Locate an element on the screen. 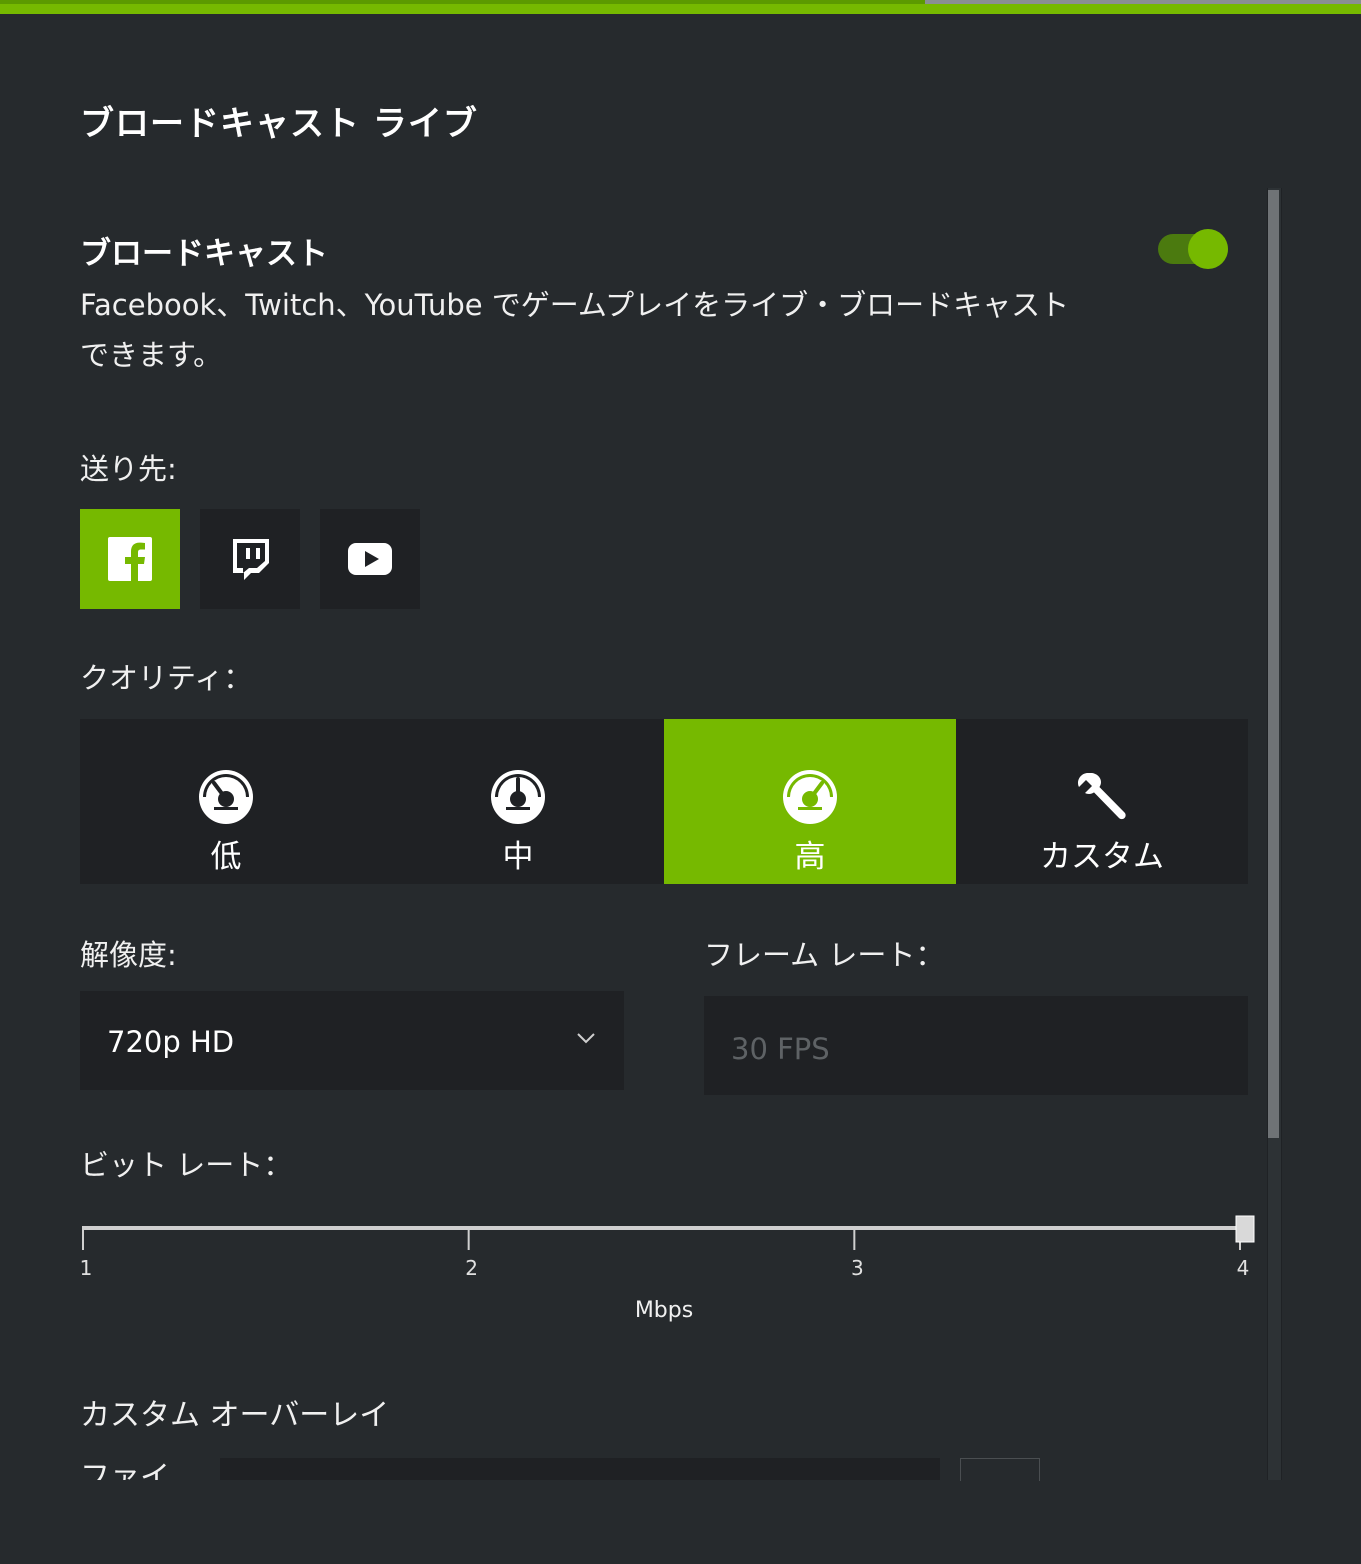  youtube-icon is located at coordinates (370, 559).